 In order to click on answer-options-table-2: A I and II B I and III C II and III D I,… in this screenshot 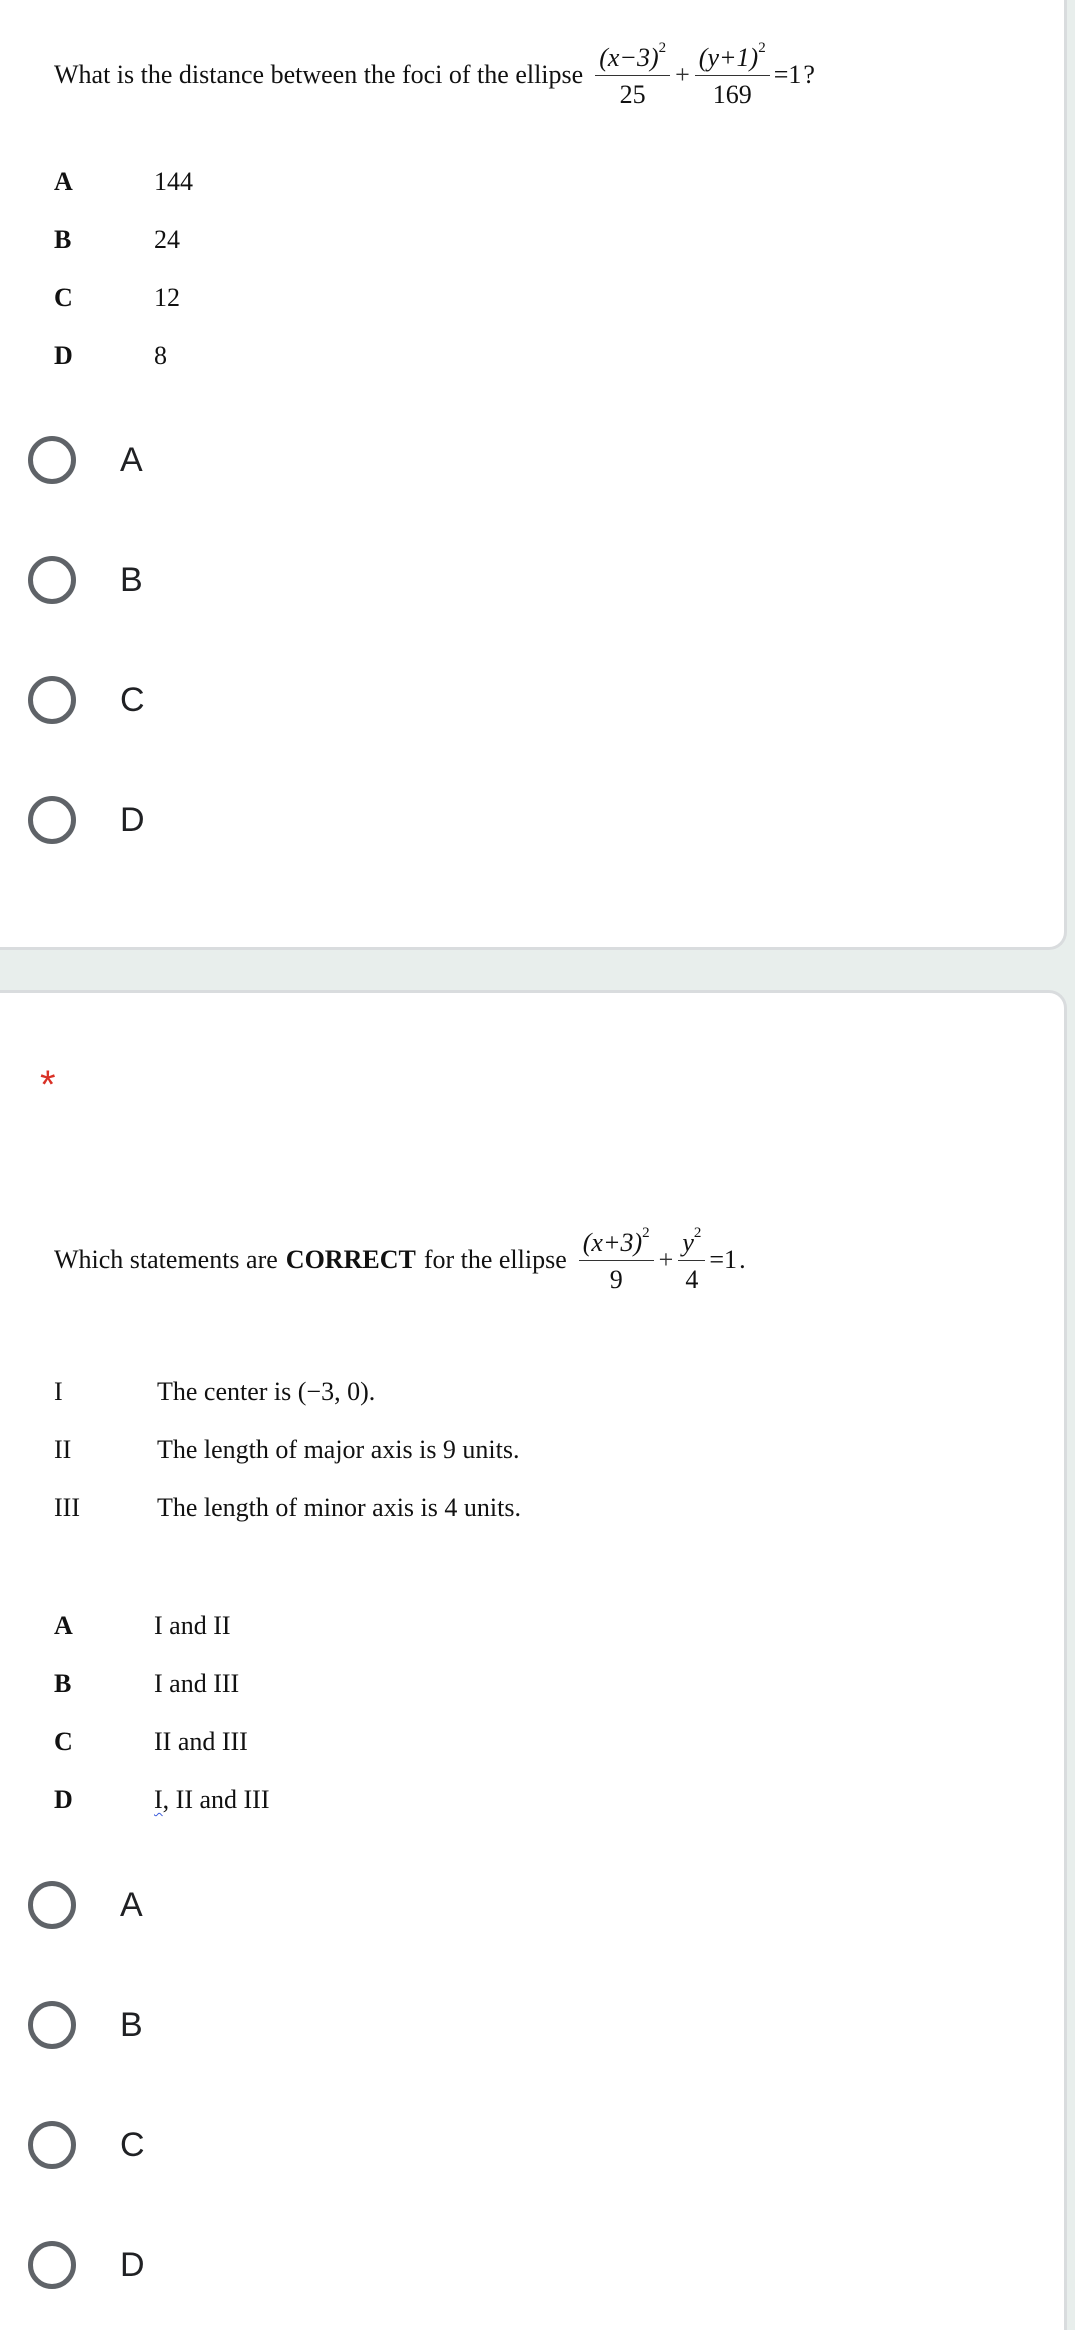, I will do `click(162, 1713)`.